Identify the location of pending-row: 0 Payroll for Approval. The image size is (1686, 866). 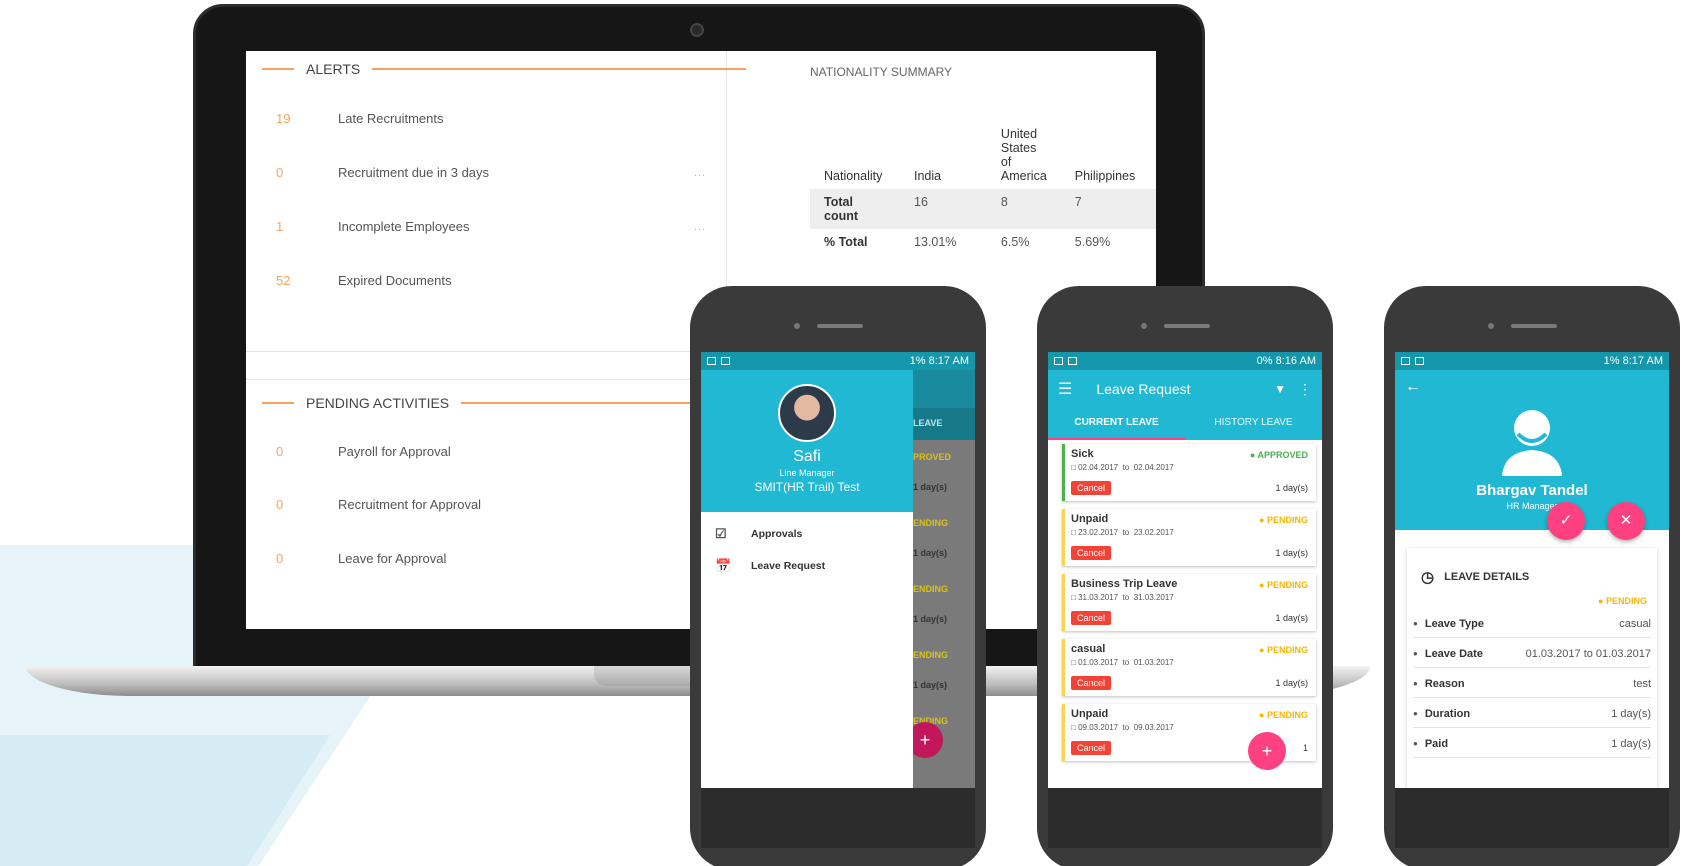
(491, 451).